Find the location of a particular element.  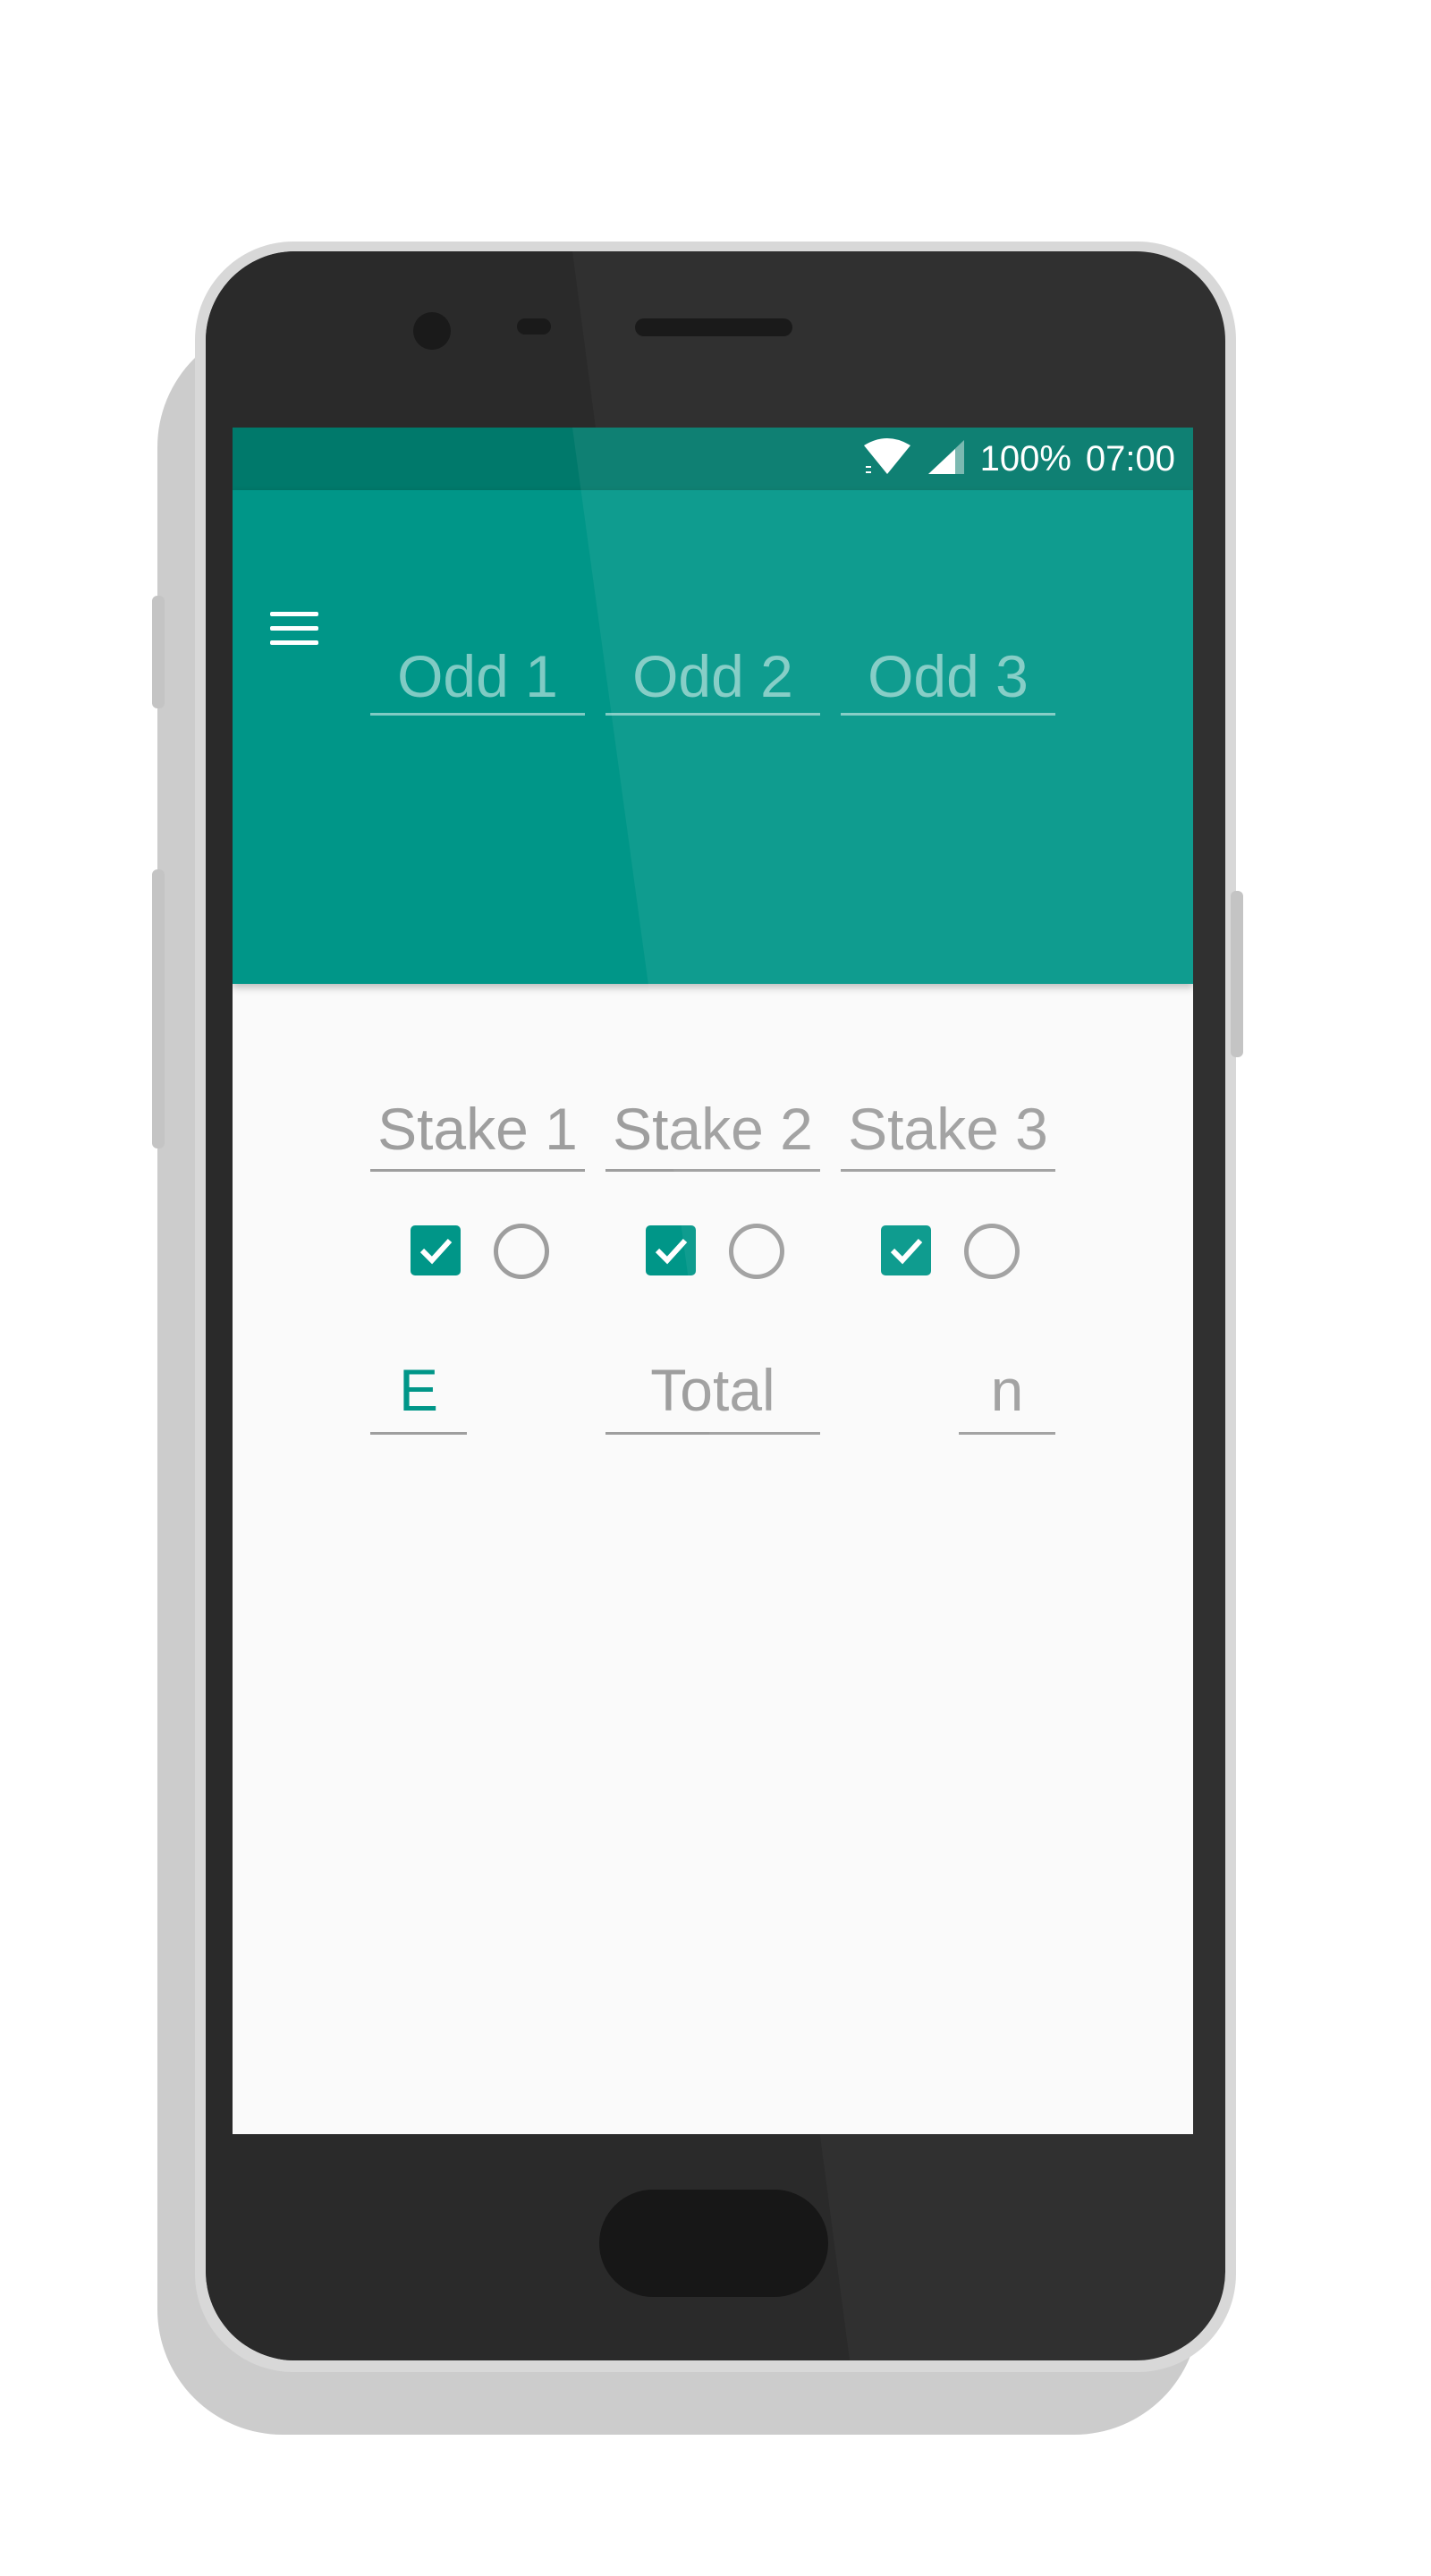

stake-2-radio is located at coordinates (757, 1251).